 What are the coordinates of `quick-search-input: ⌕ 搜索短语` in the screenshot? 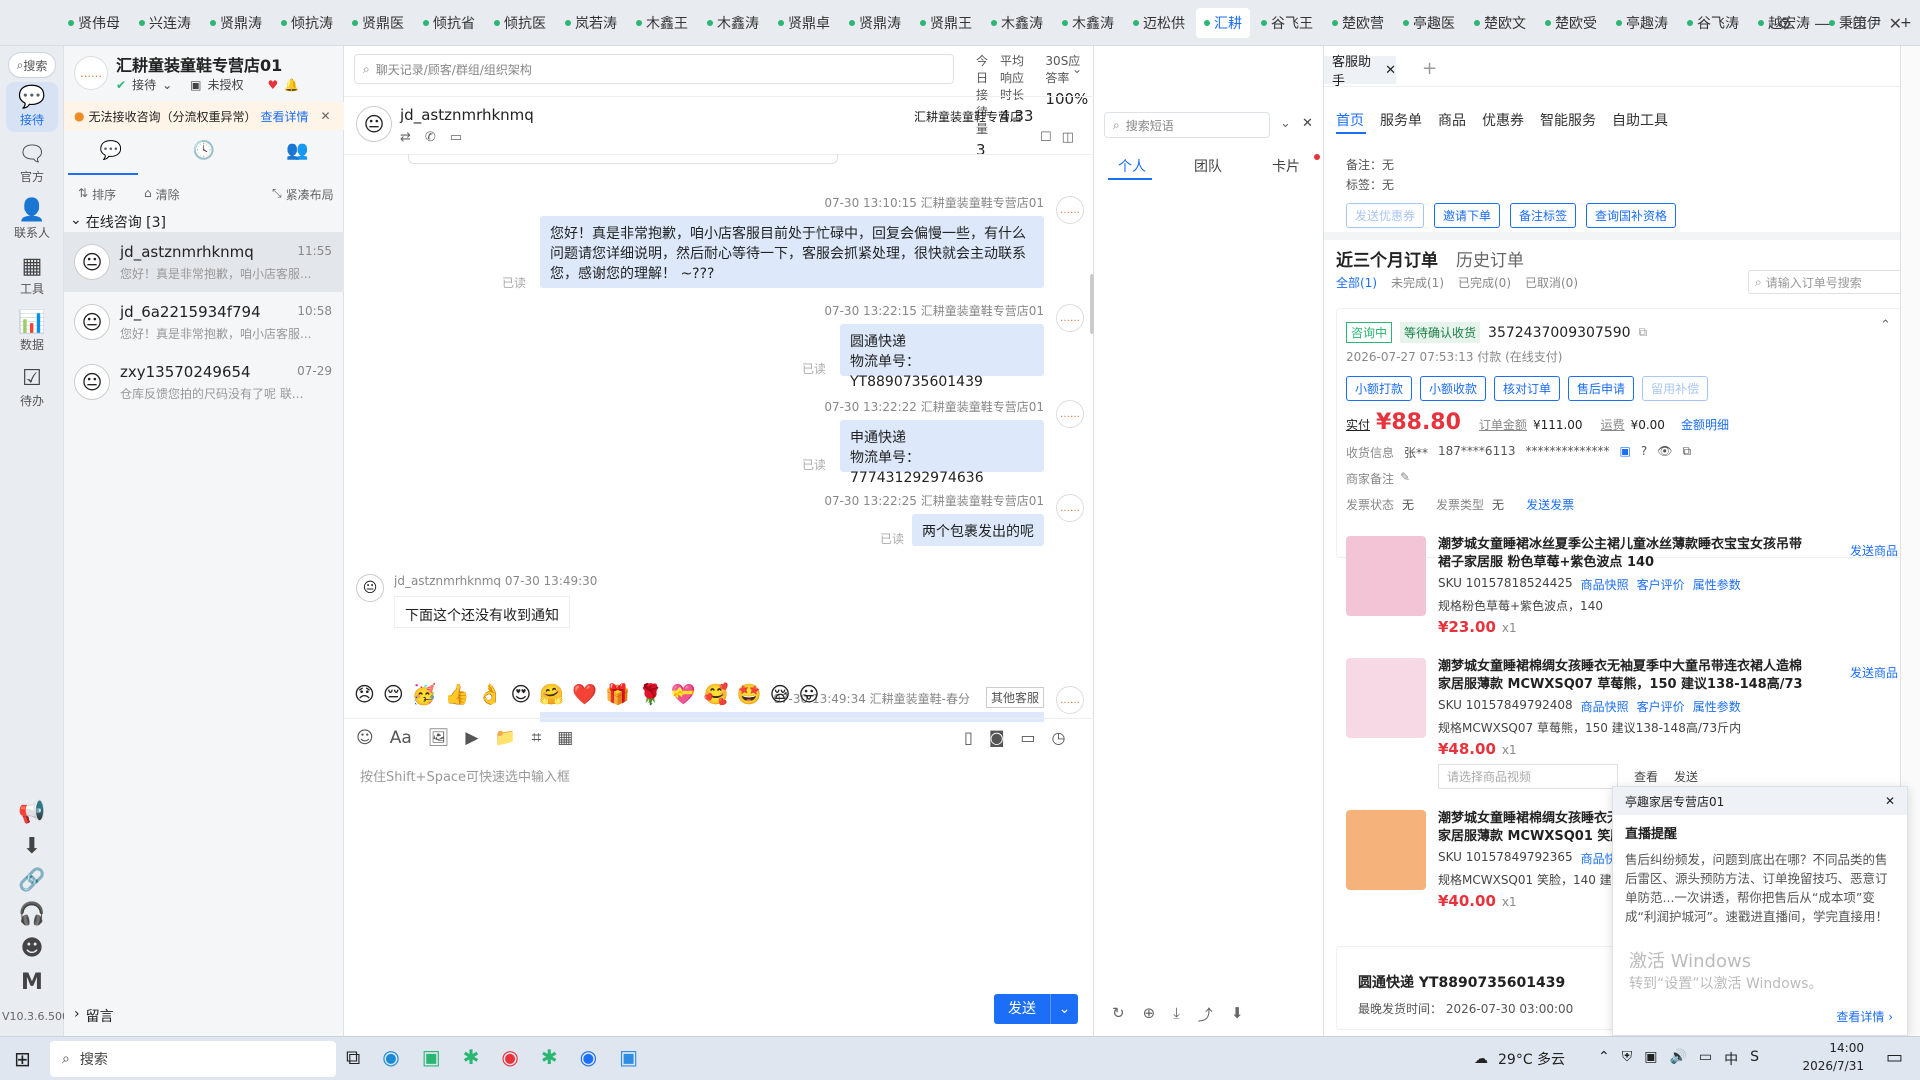 It's located at (1187, 125).